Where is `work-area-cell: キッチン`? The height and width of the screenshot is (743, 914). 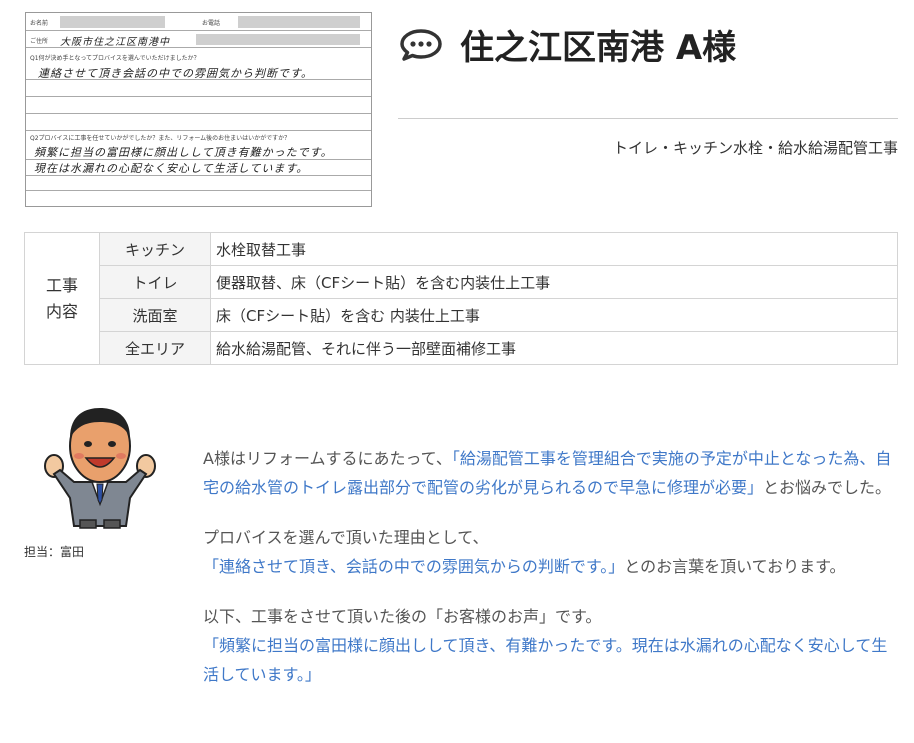 work-area-cell: キッチン is located at coordinates (155, 249).